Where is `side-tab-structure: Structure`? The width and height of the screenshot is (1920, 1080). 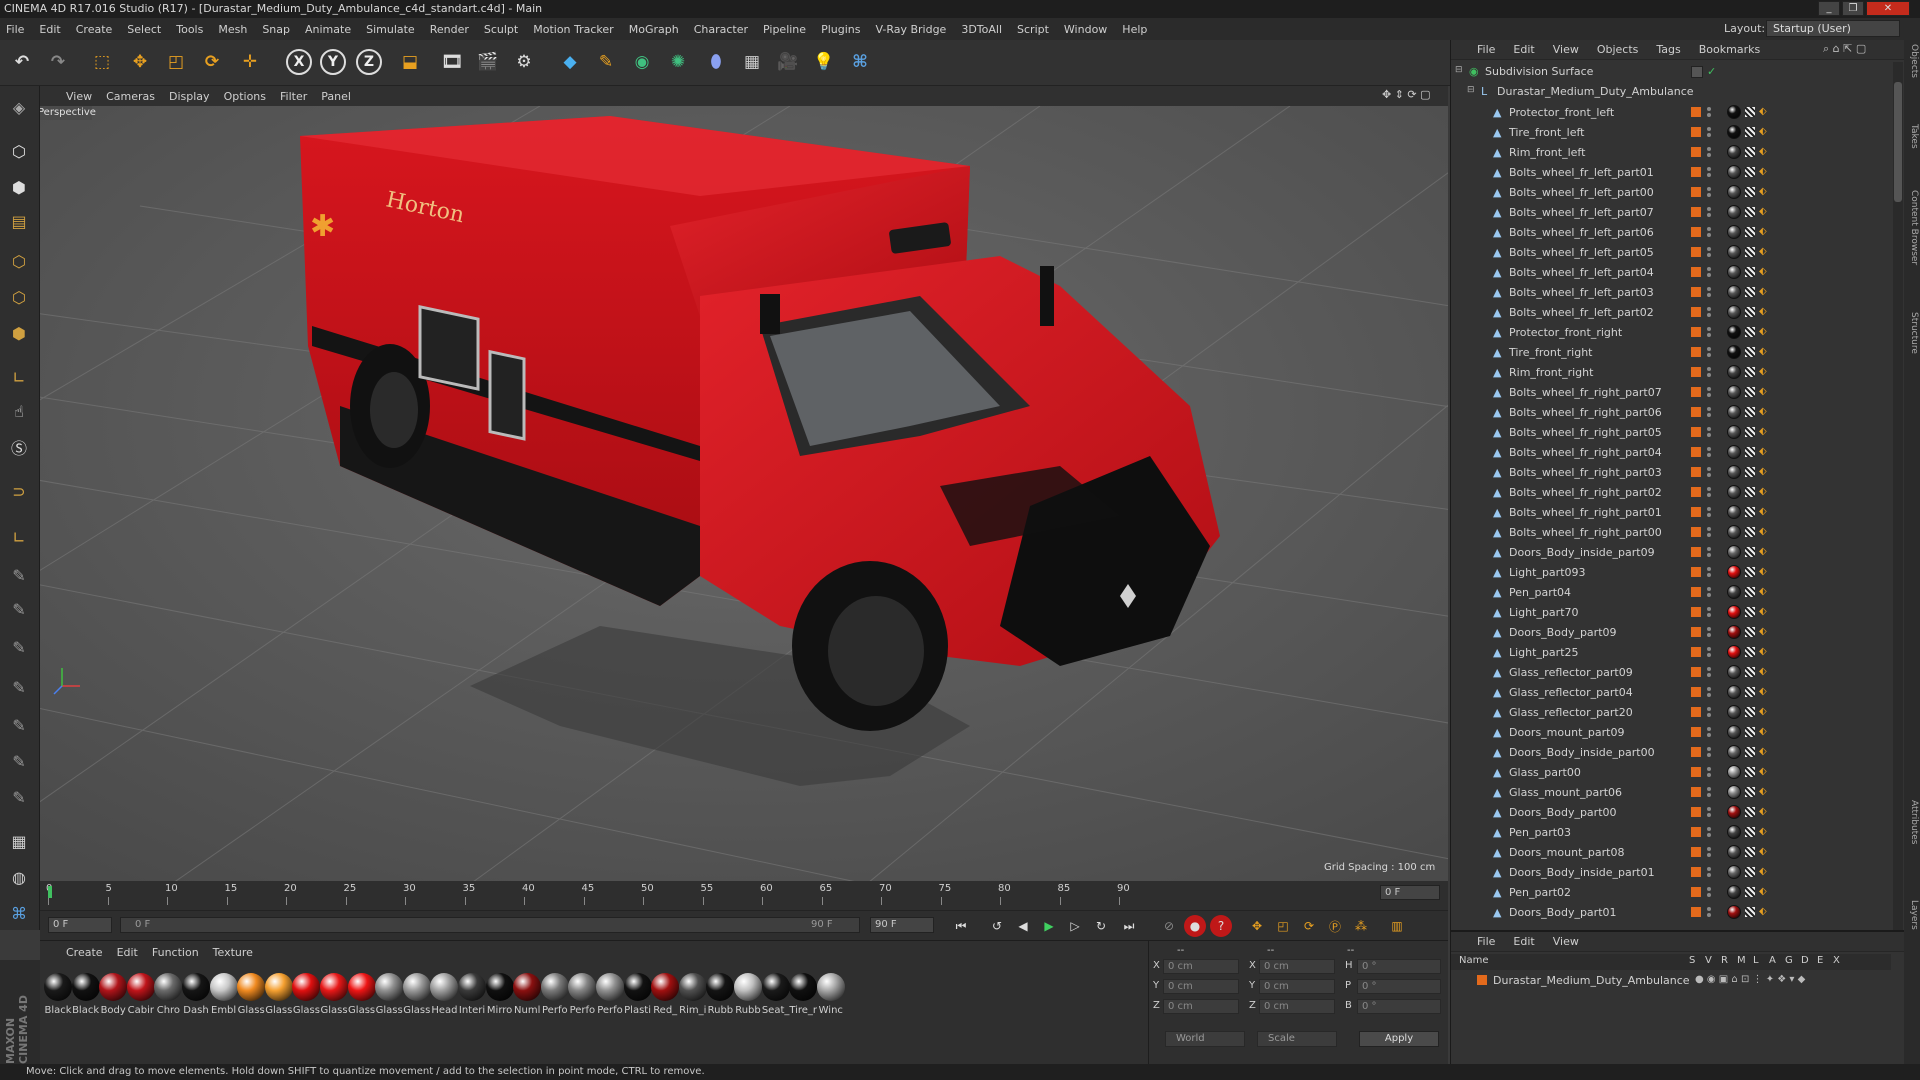 side-tab-structure: Structure is located at coordinates (1912, 333).